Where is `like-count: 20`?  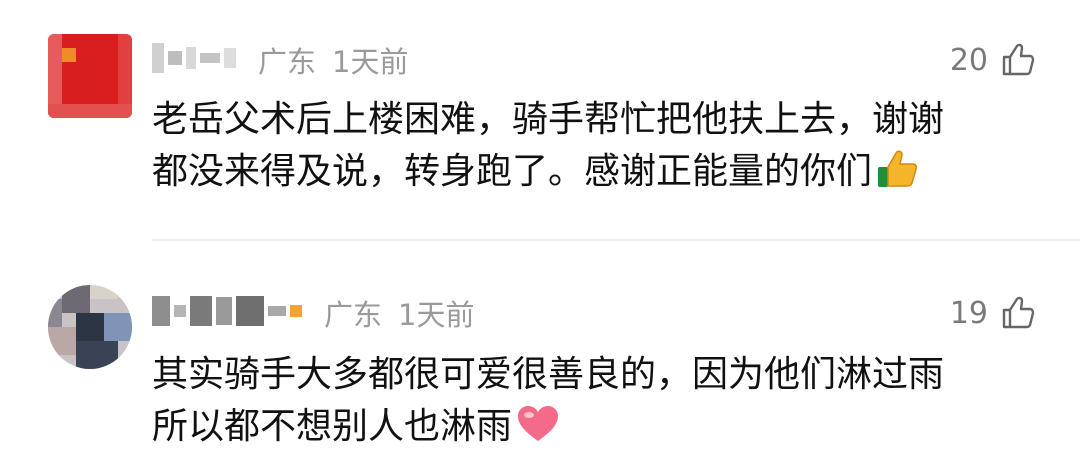 like-count: 20 is located at coordinates (968, 60).